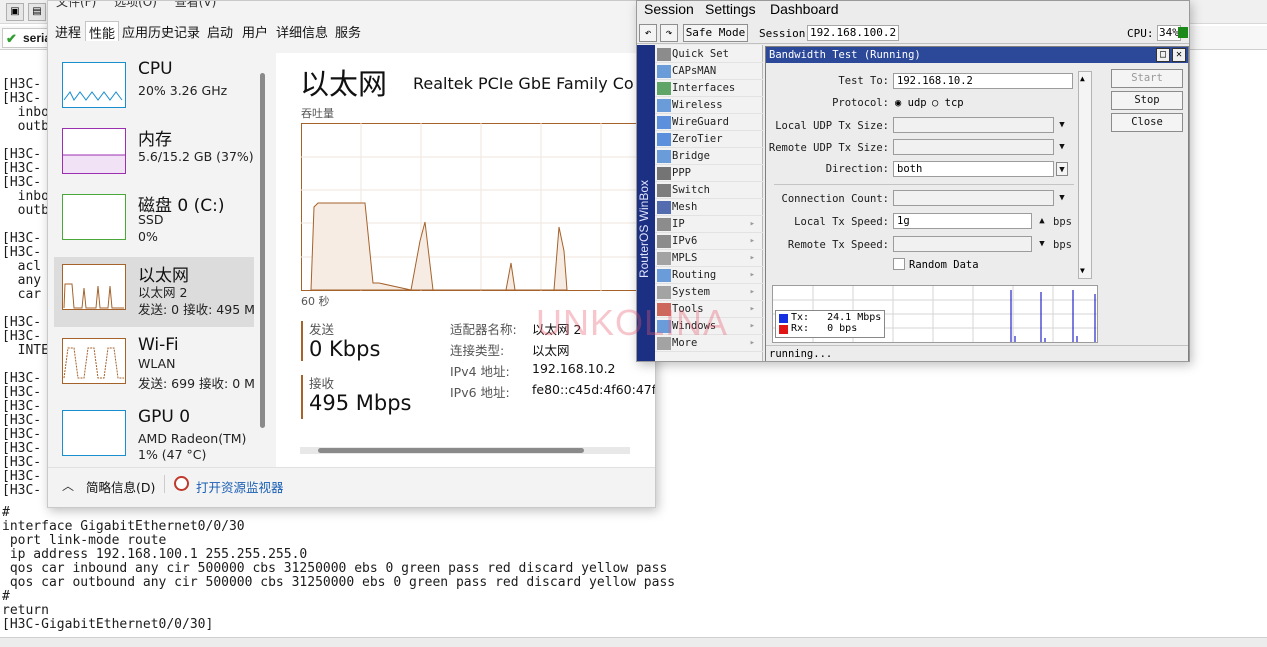 The image size is (1267, 647). I want to click on local-tx-speed-up-icon: ▲, so click(1042, 221).